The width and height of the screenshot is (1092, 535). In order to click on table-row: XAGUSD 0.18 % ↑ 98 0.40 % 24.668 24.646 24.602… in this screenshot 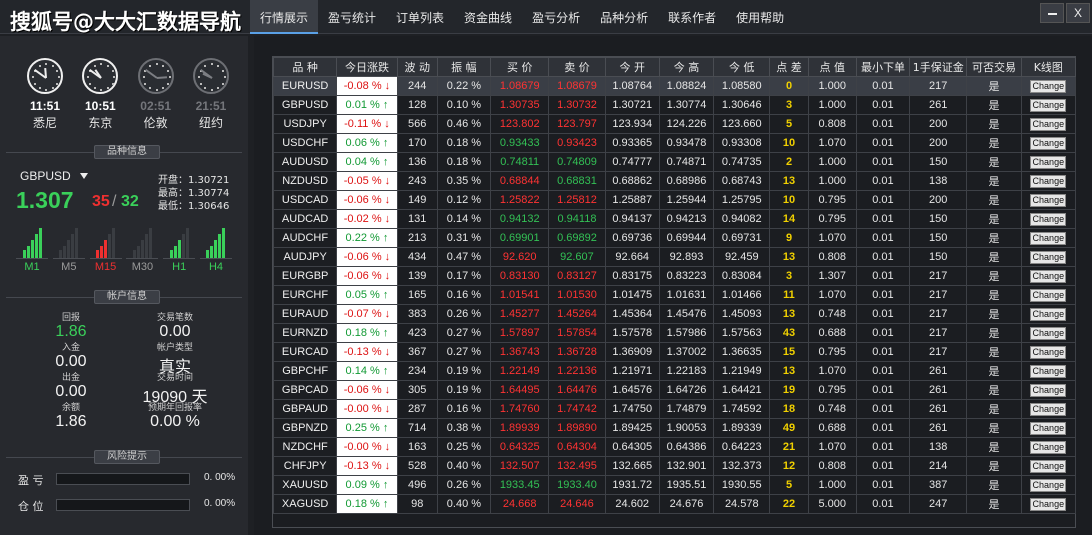, I will do `click(674, 504)`.